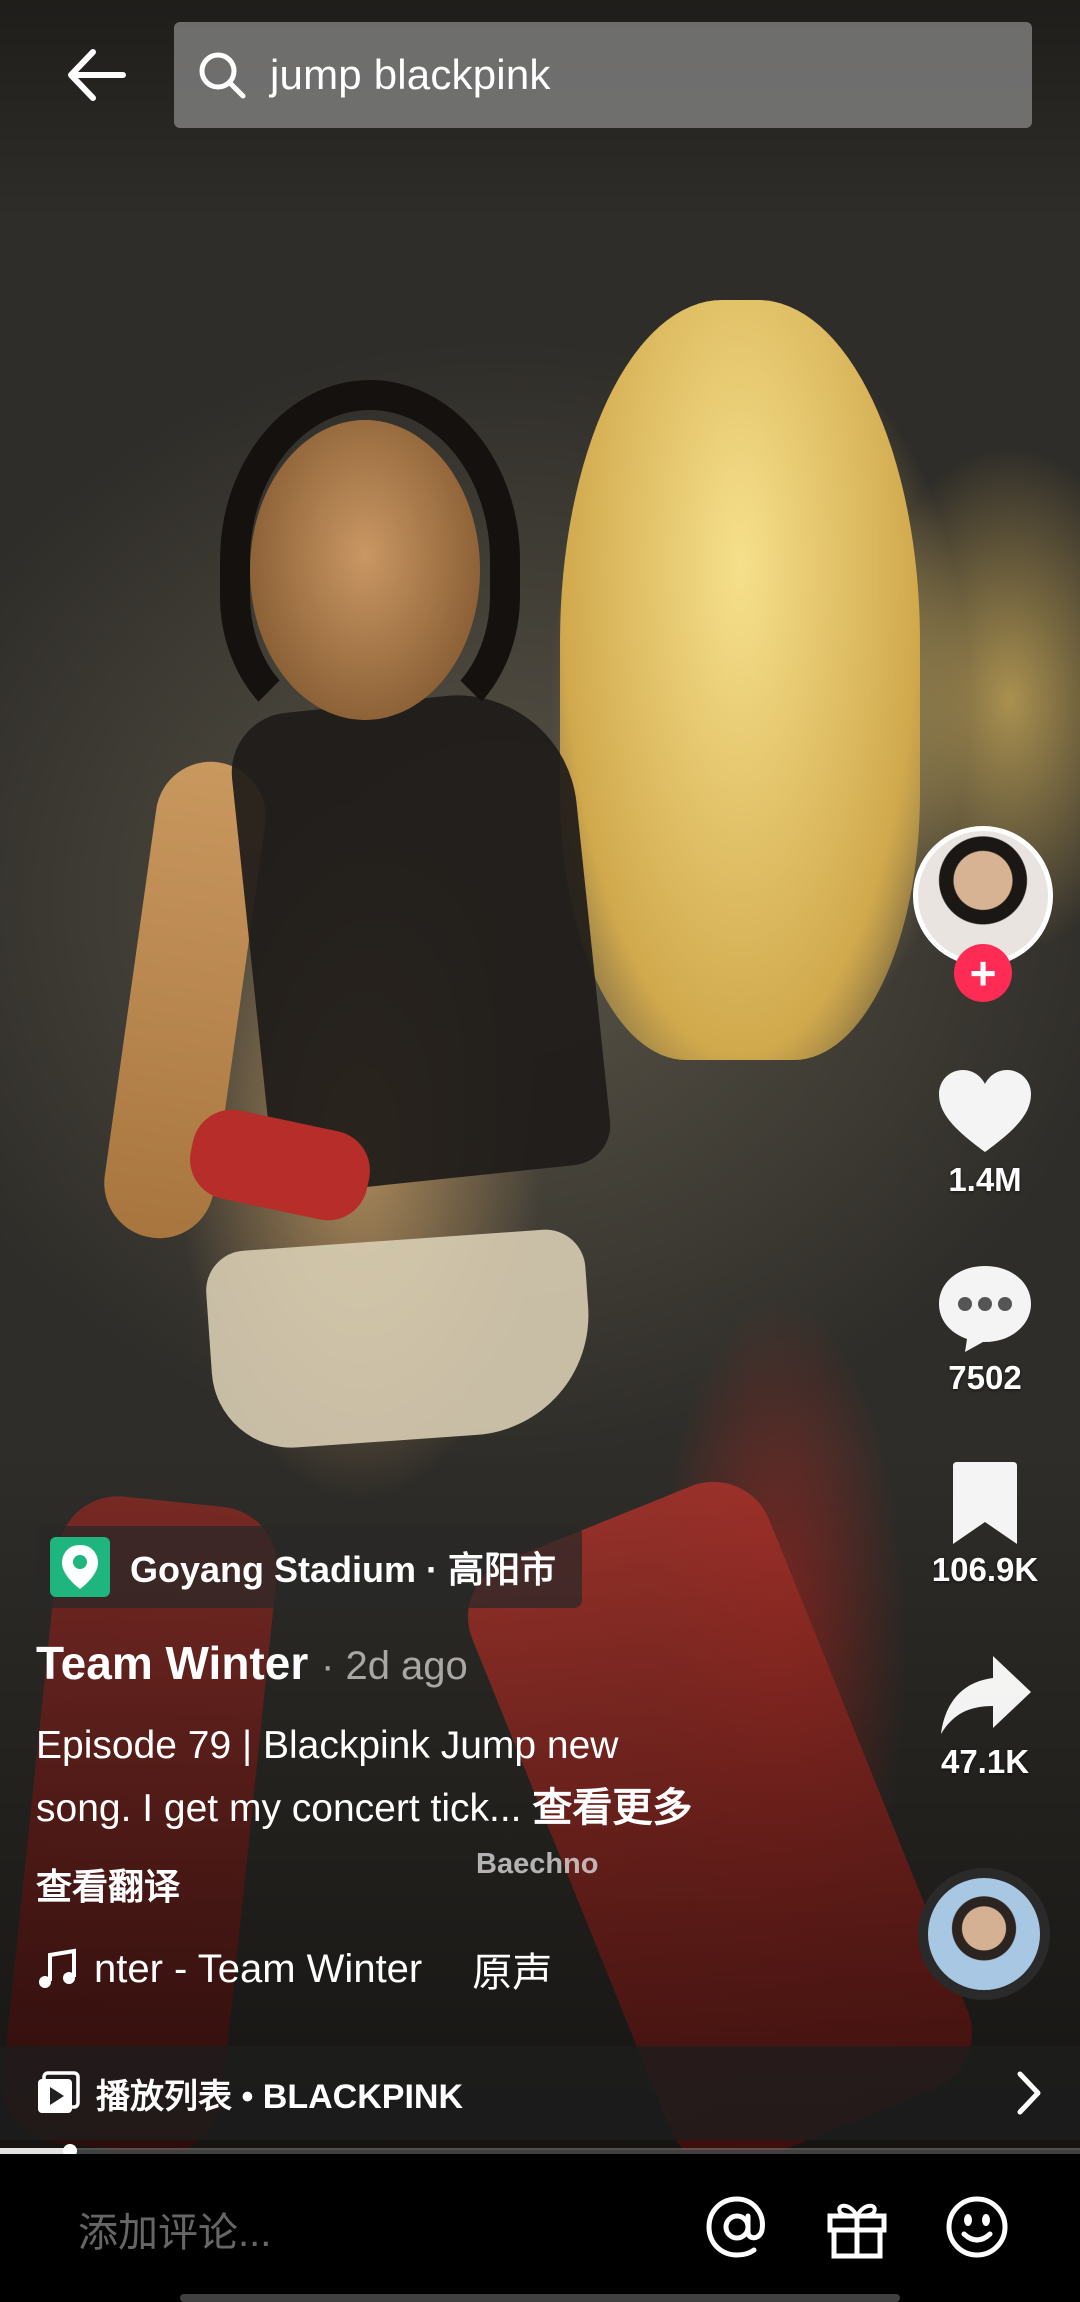 This screenshot has height=2302, width=1080. I want to click on playlist-bar: 播放列表 • BLACKPINK, so click(540, 2093).